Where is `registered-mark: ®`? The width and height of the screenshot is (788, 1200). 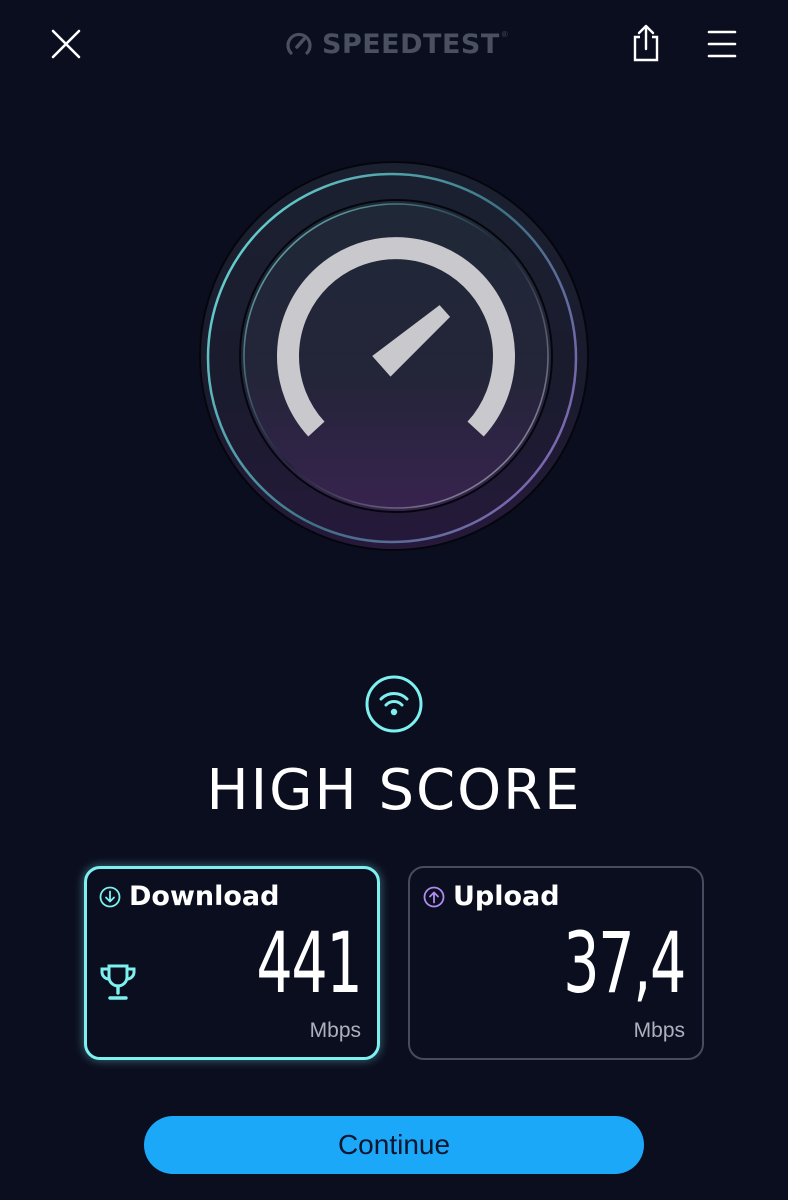 registered-mark: ® is located at coordinates (504, 34).